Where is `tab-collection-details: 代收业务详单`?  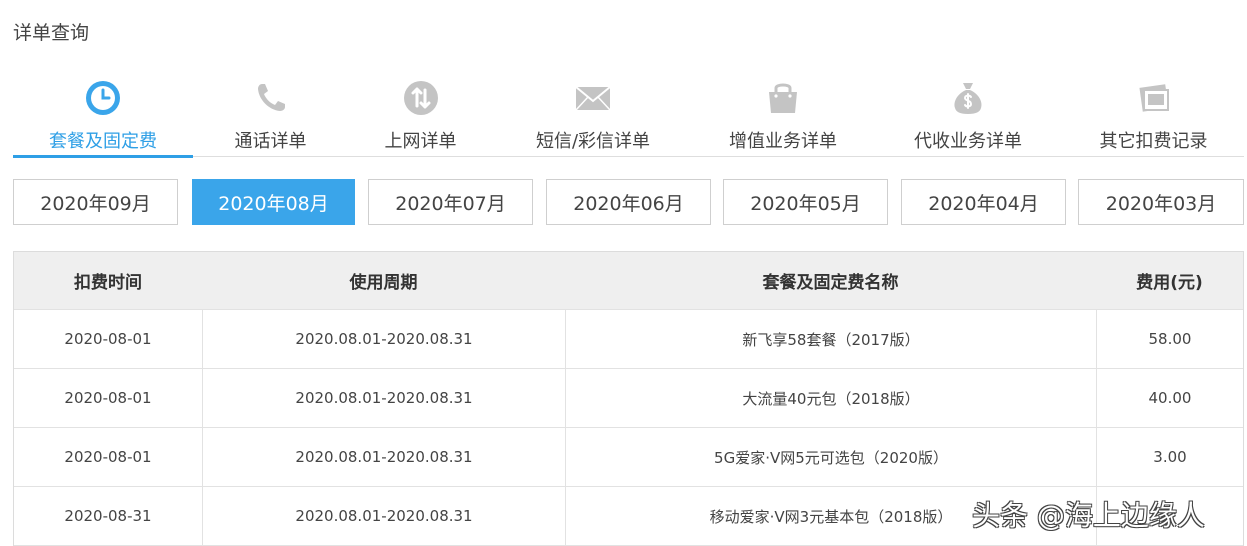 tab-collection-details: 代收业务详单 is located at coordinates (968, 114).